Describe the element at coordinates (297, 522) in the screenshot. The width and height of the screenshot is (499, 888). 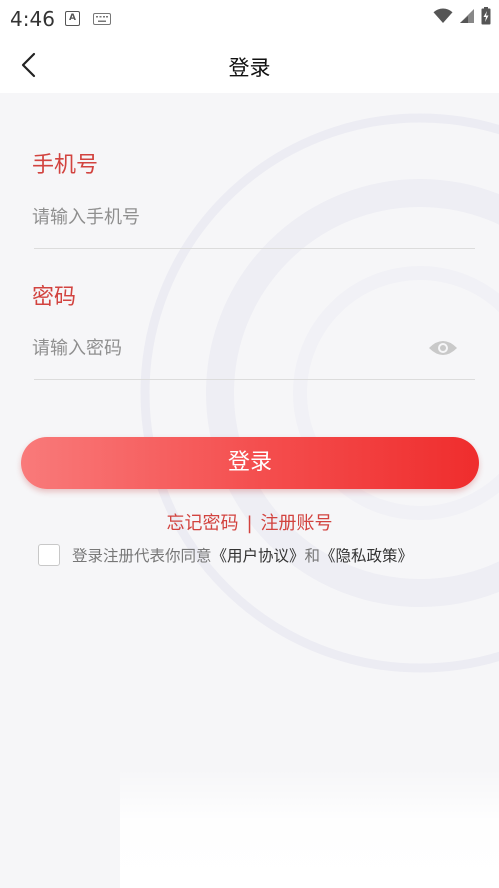
I see `register-link: 注册账号` at that location.